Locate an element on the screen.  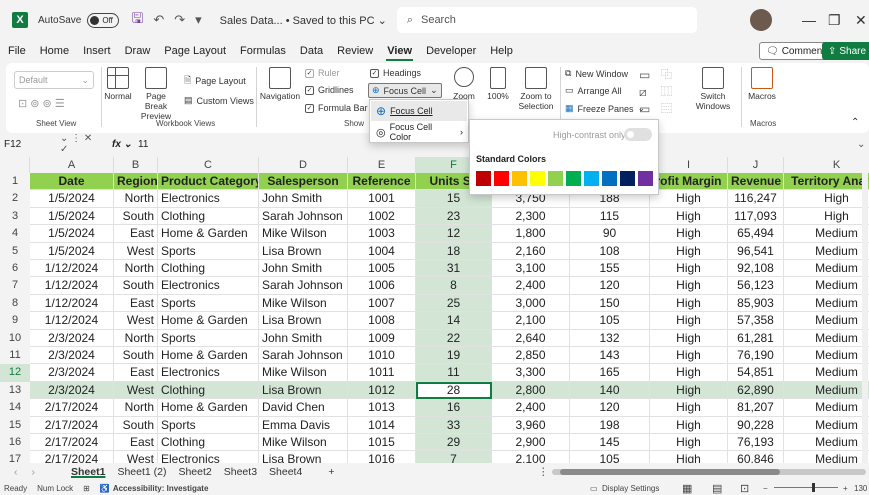
table-cell: North is located at coordinates (136, 269).